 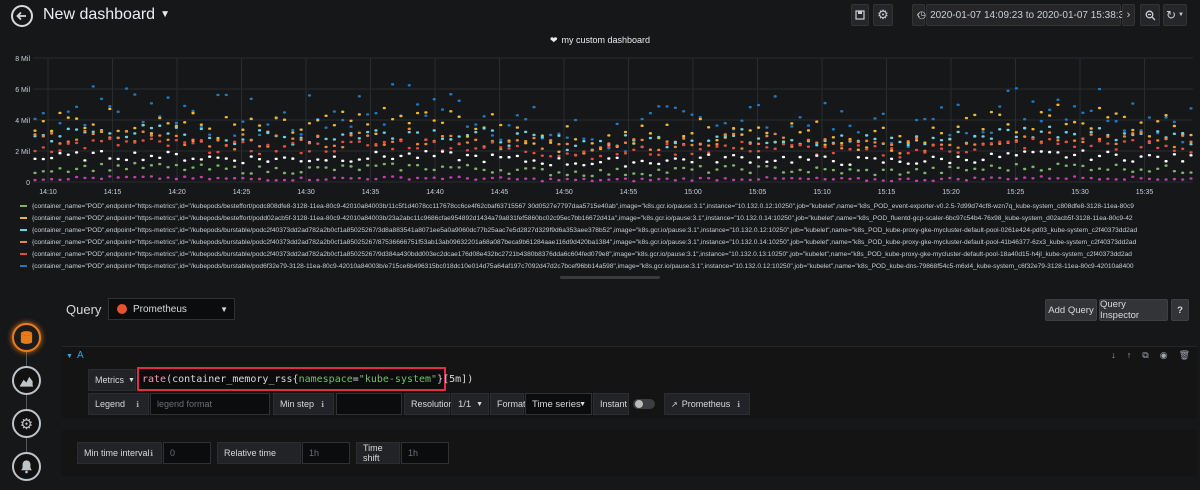 What do you see at coordinates (883, 15) in the screenshot?
I see `dashboard-settings-button: ⚙` at bounding box center [883, 15].